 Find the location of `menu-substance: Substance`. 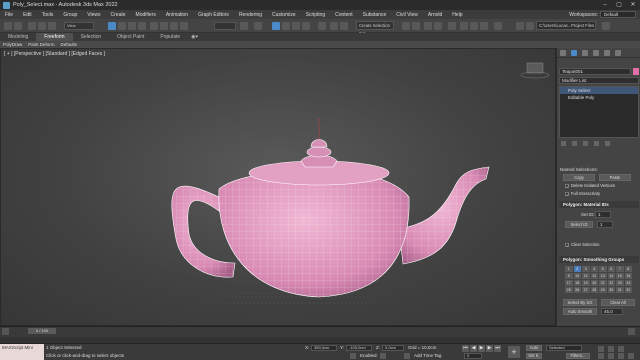

menu-substance: Substance is located at coordinates (375, 15).